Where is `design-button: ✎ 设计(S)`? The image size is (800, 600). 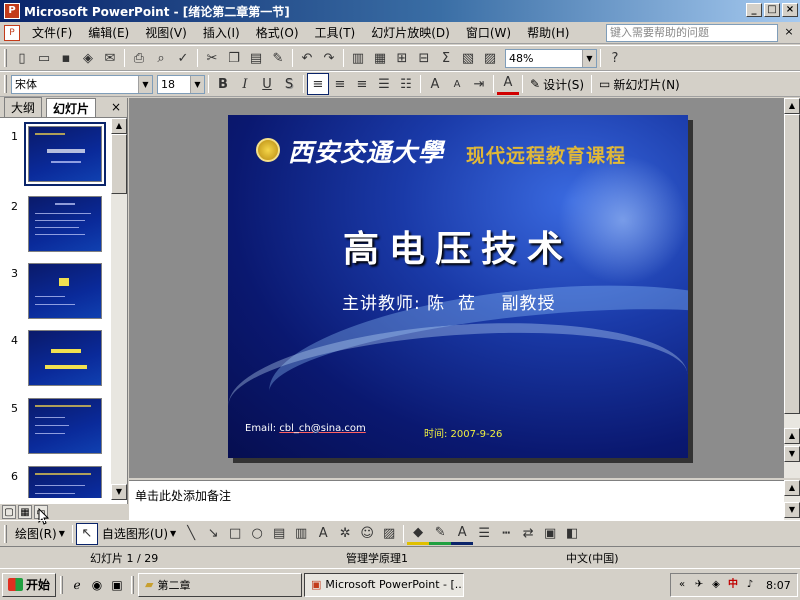 design-button: ✎ 设计(S) is located at coordinates (557, 84).